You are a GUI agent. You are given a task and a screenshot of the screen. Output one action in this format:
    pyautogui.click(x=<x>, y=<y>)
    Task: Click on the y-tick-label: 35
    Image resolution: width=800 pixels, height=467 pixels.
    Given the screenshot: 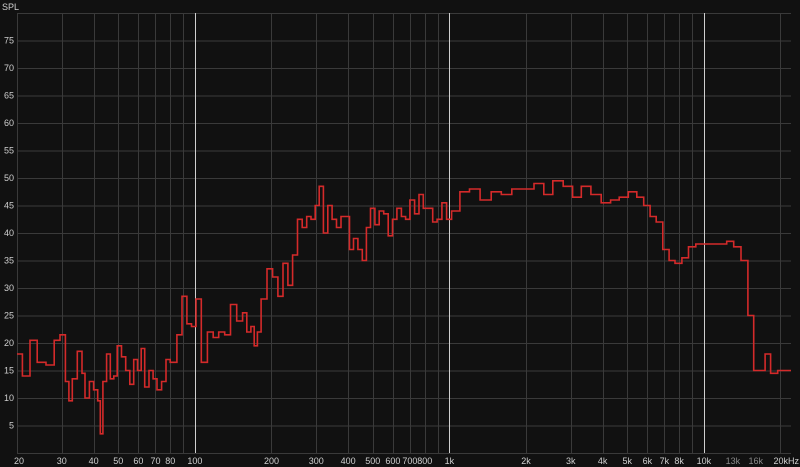 What is the action you would take?
    pyautogui.click(x=9, y=261)
    